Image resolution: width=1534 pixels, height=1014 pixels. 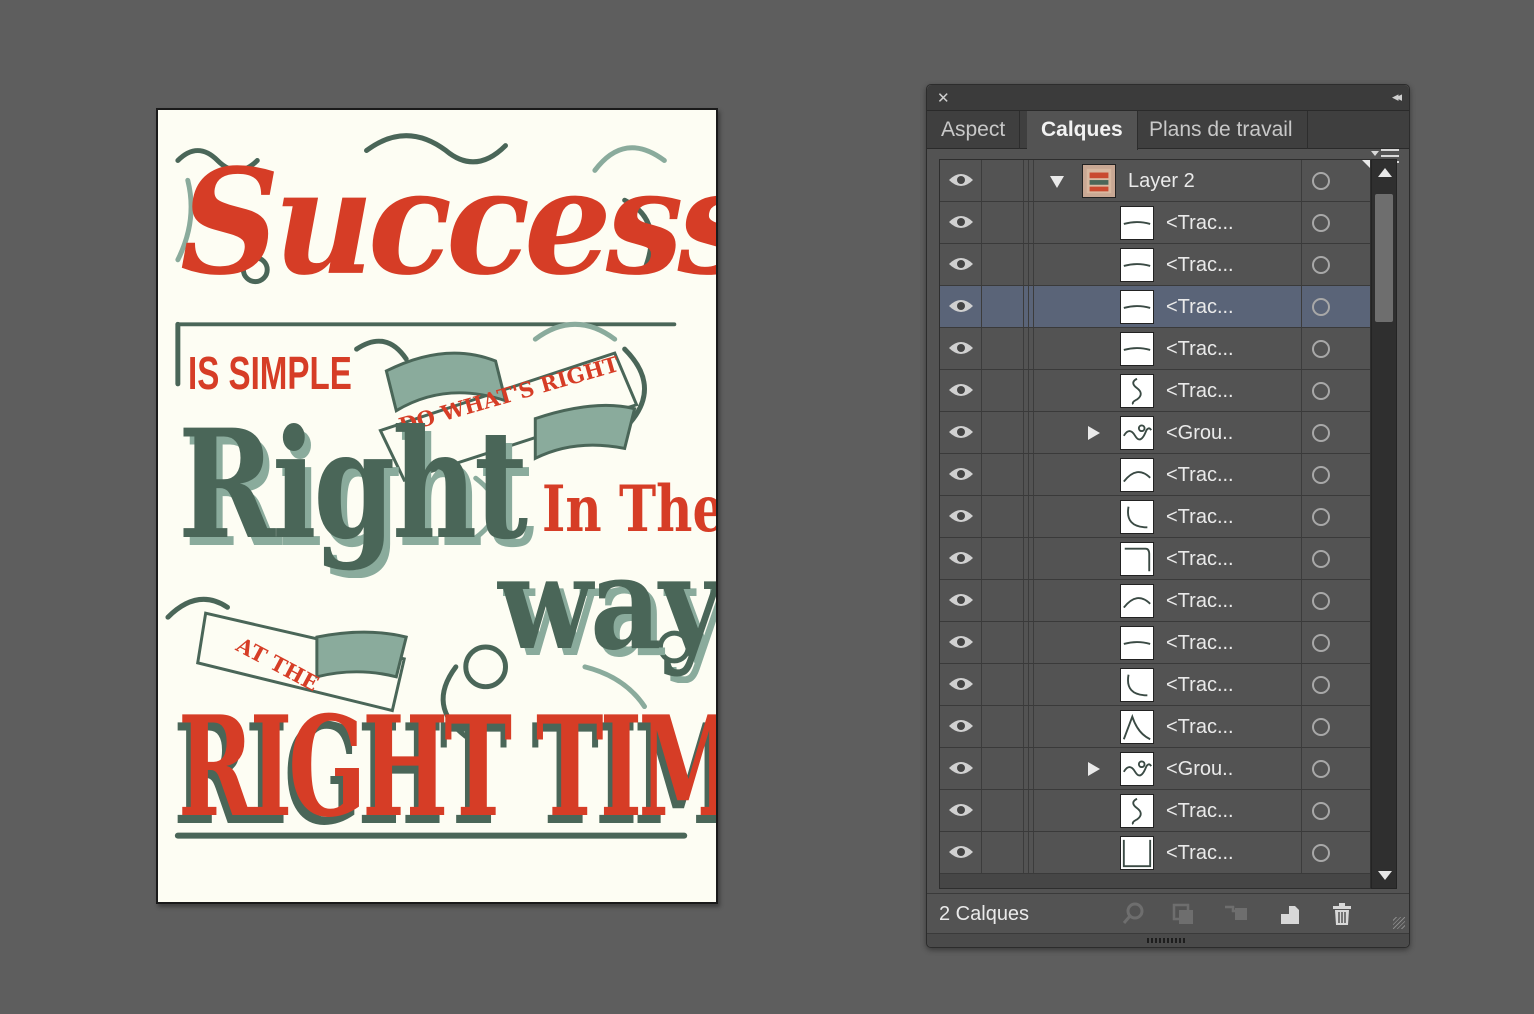 What do you see at coordinates (1168, 98) in the screenshot?
I see `panel-title-bar: ✕ ◂◂` at bounding box center [1168, 98].